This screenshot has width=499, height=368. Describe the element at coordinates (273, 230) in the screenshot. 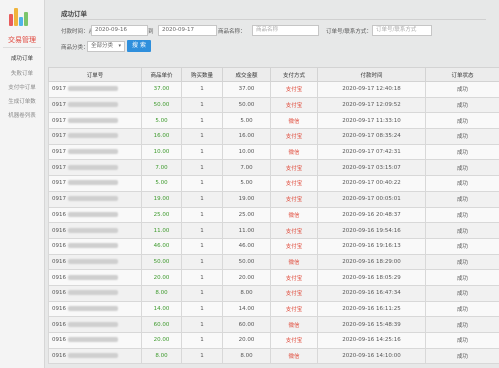

I see `table-row: 0916 11.00 1 11.00 支付宝 2020-09-16 19:54:16 成功` at that location.